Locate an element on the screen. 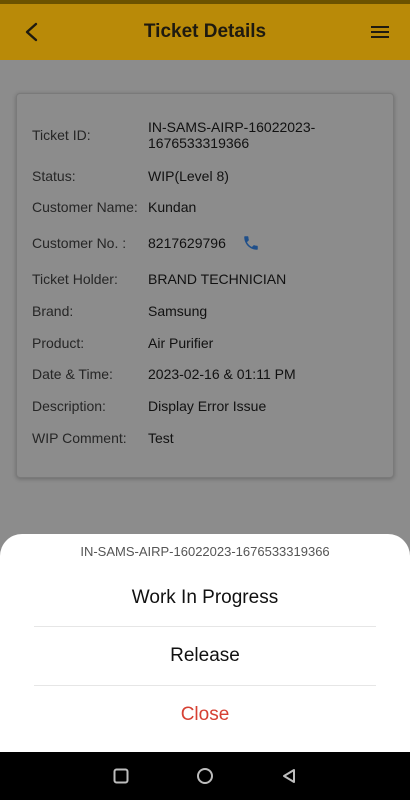  back-chevron-icon is located at coordinates (31, 32).